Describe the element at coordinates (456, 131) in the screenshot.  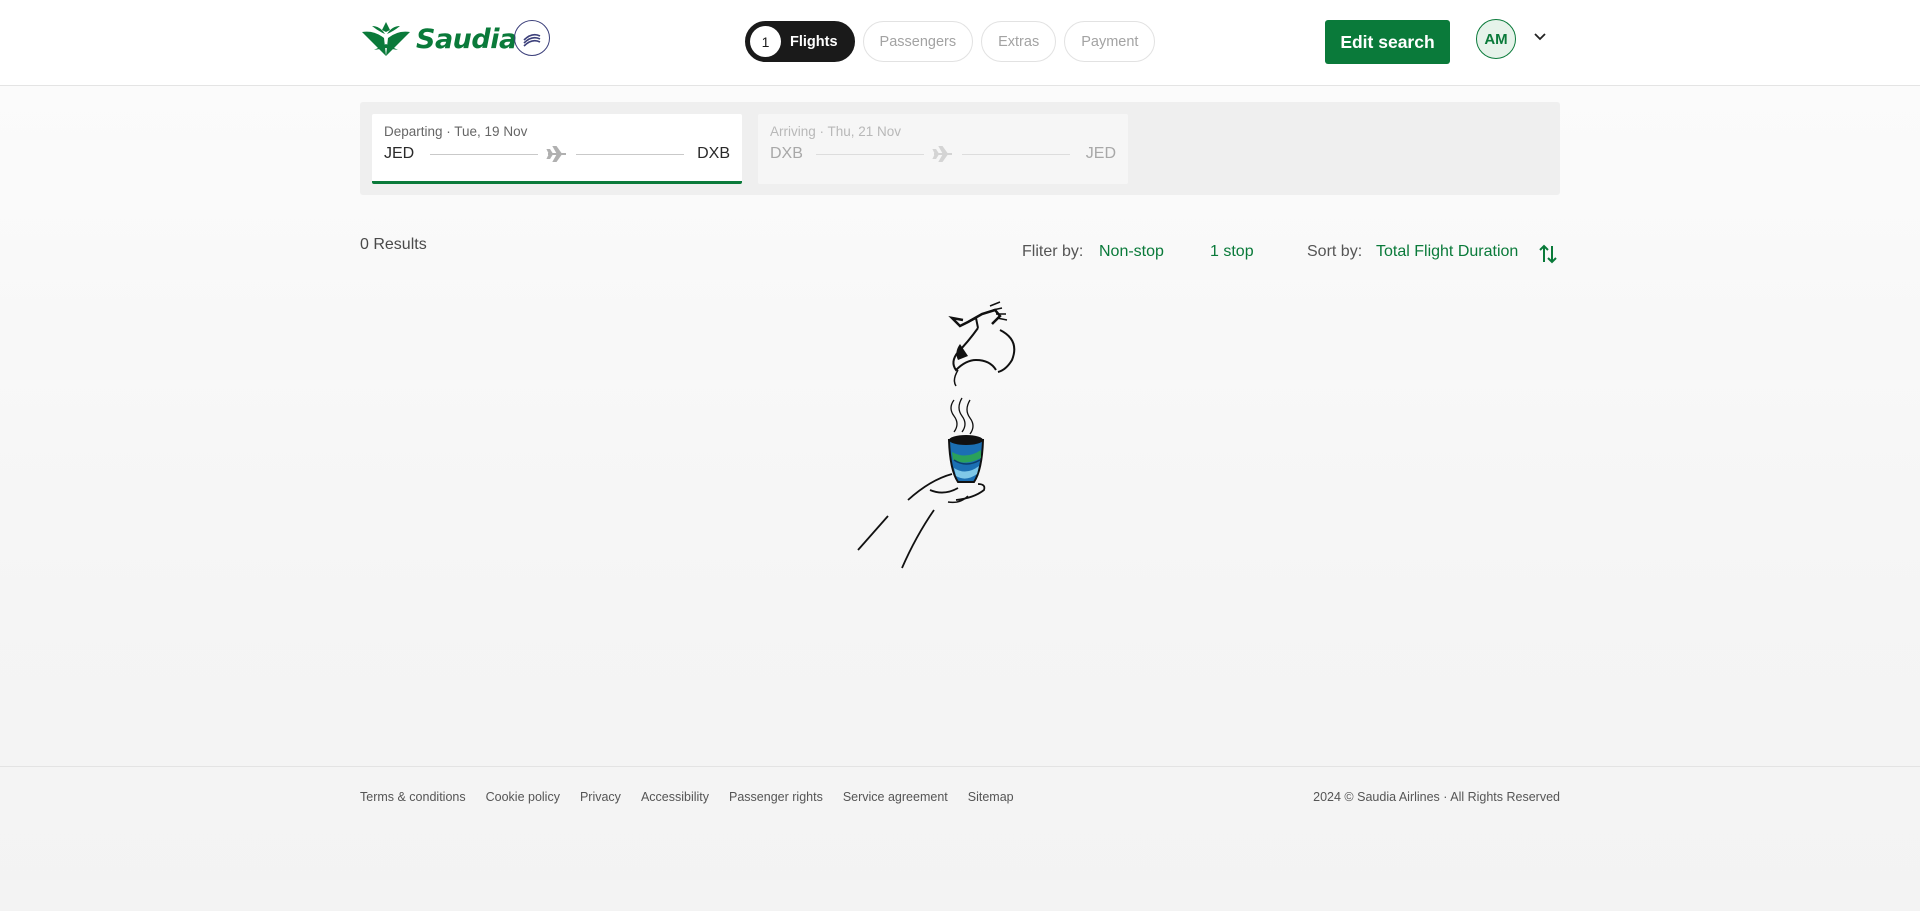
I see `leg-date-label: Departing · Tue, 19 Nov` at that location.